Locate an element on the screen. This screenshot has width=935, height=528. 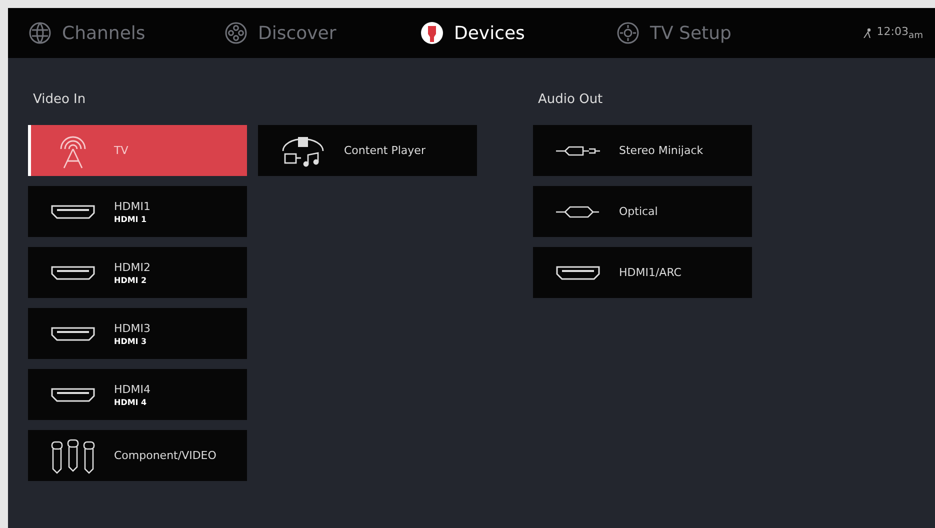
rca-plugs-icon is located at coordinates (73, 456).